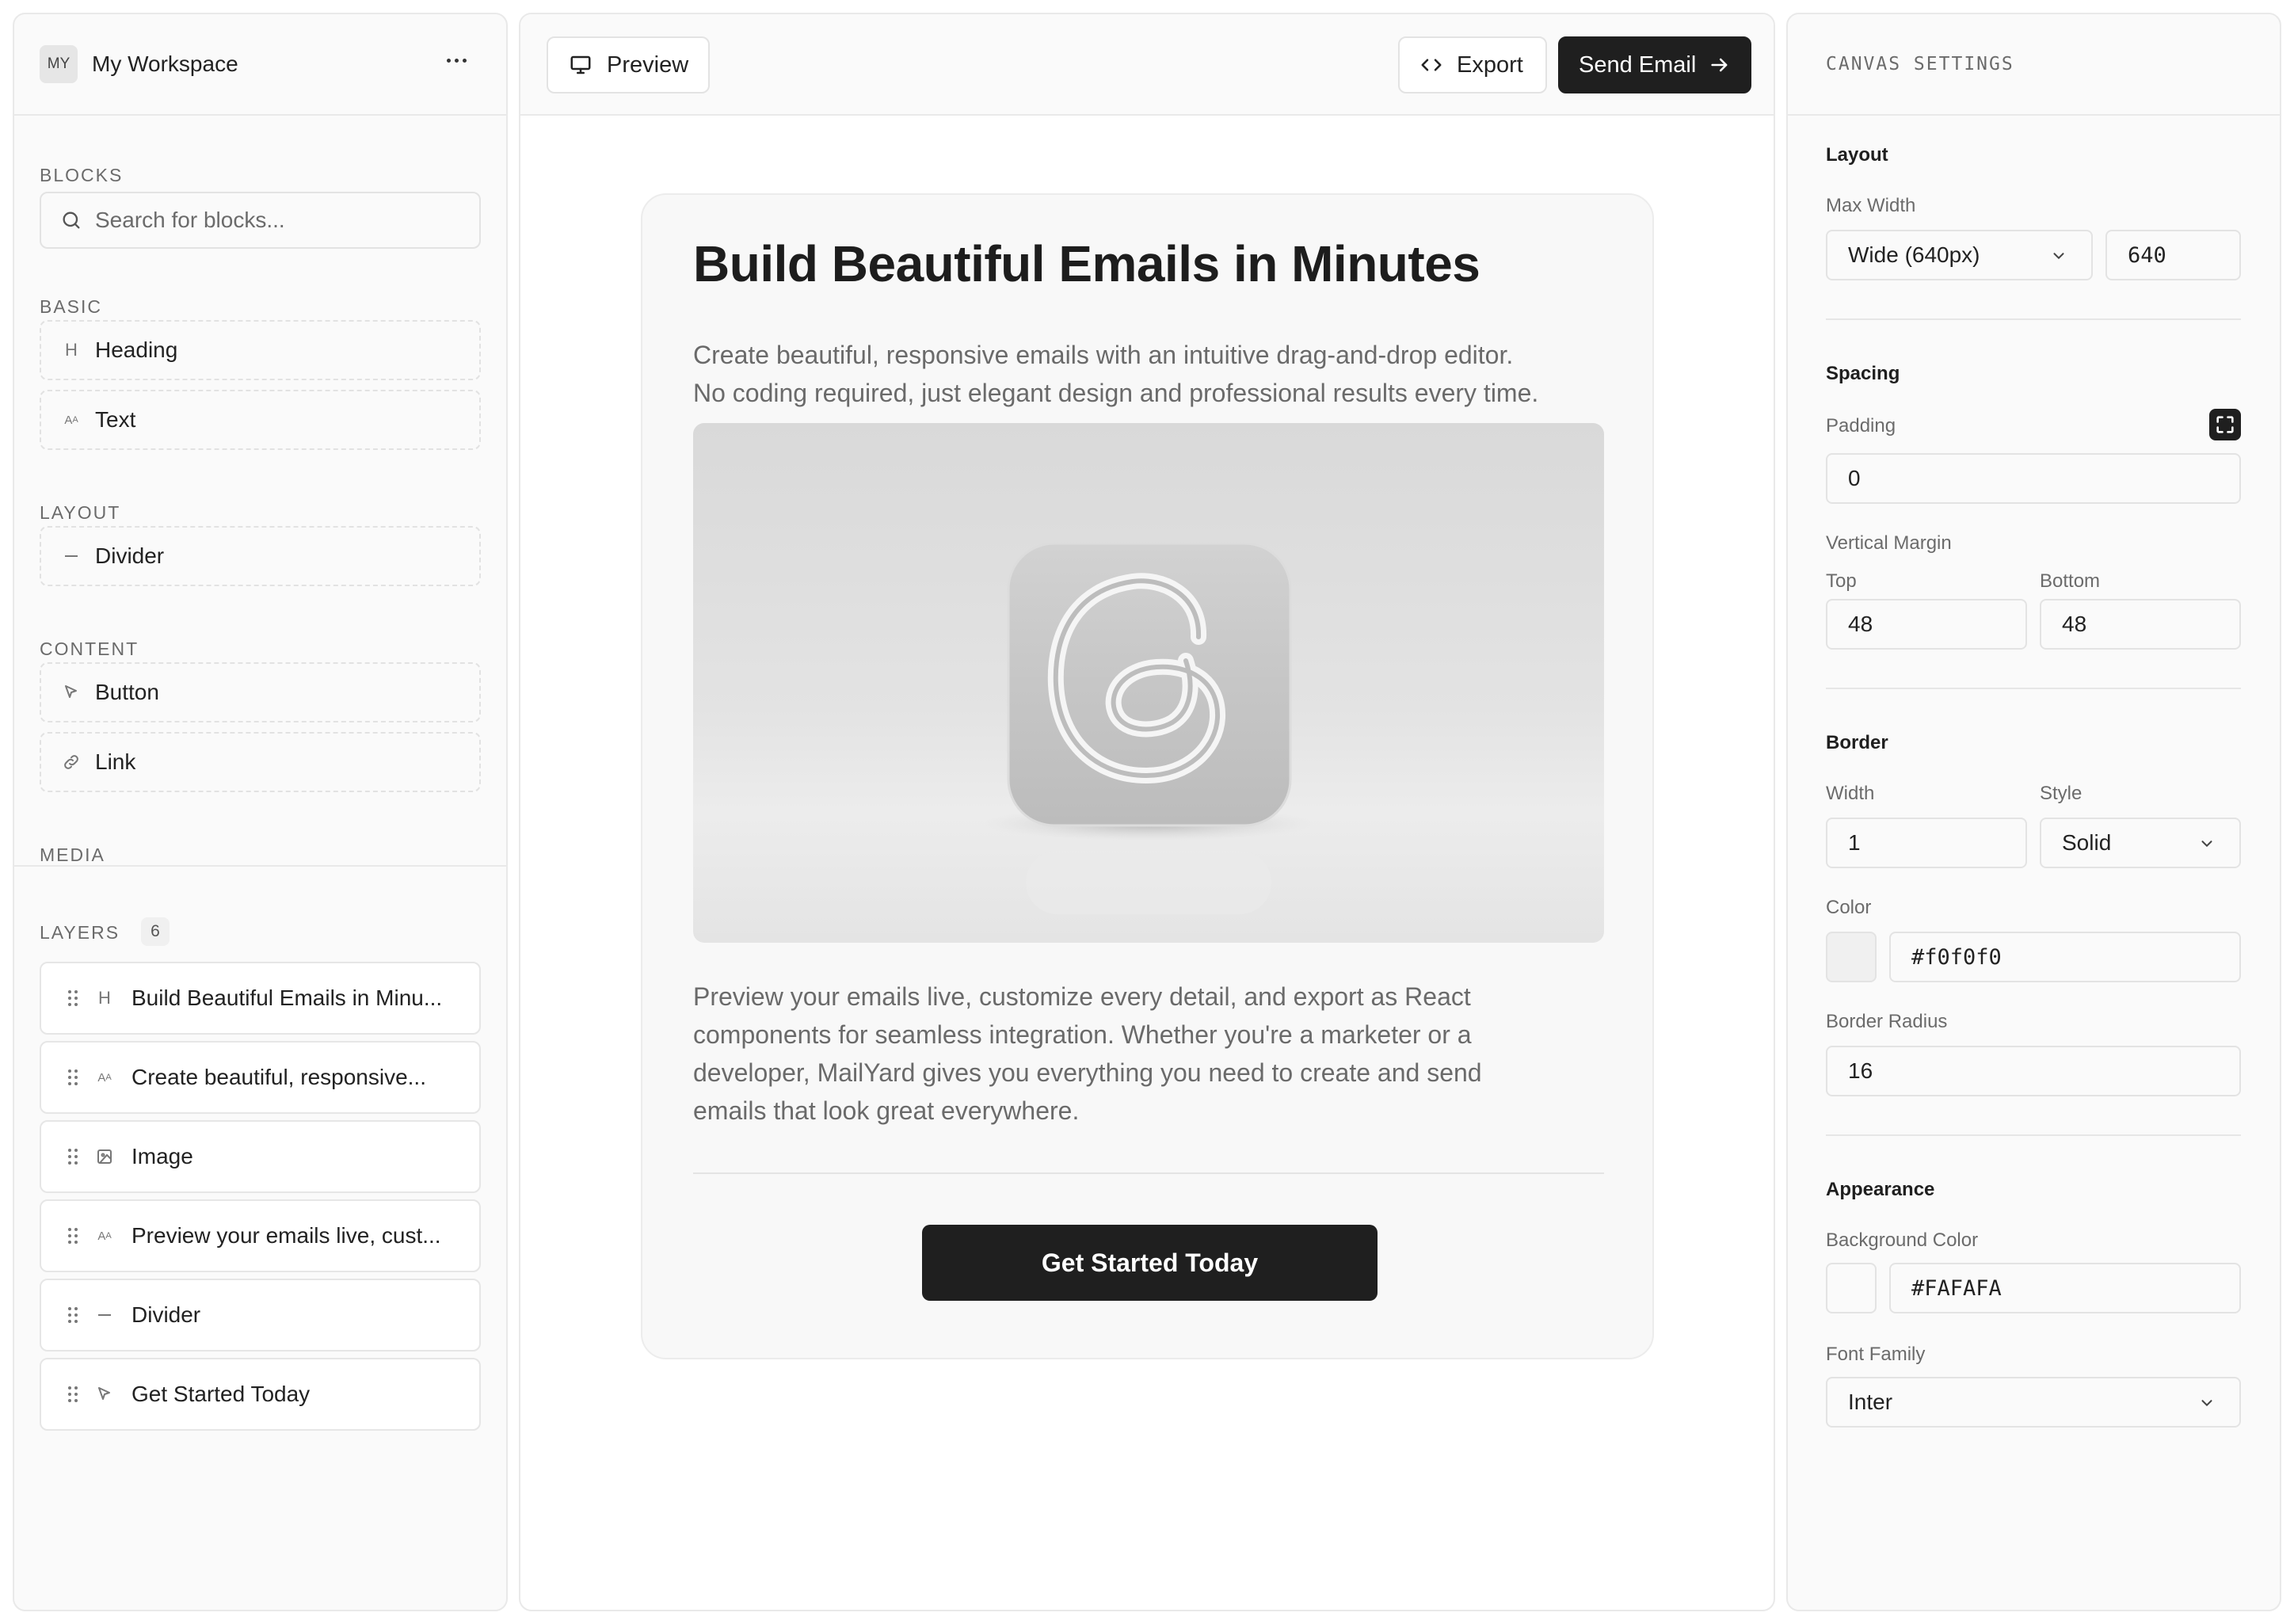 The width and height of the screenshot is (2294, 1624). Describe the element at coordinates (580, 65) in the screenshot. I see `monitor-icon` at that location.